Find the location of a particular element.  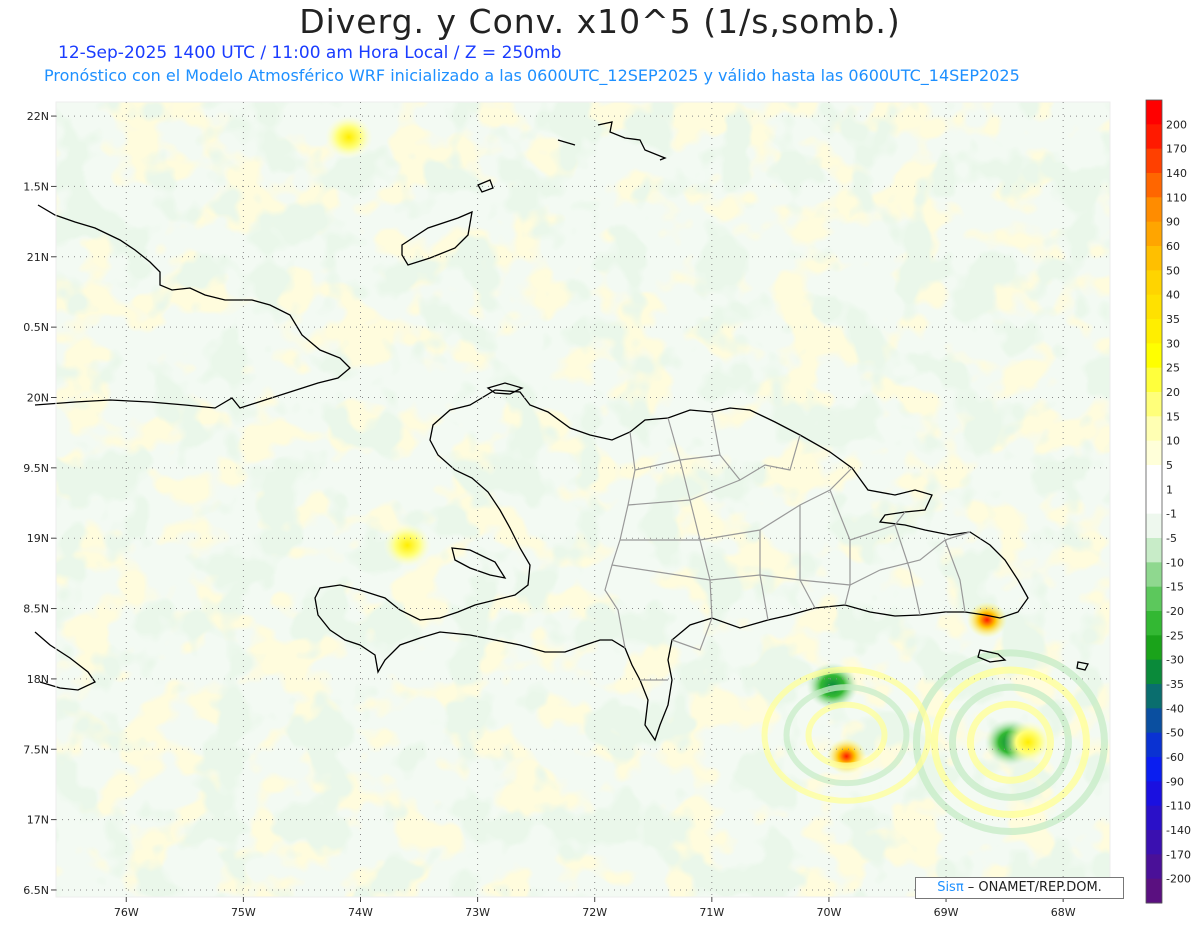

lat-tick-label: 22N is located at coordinates (38, 116).